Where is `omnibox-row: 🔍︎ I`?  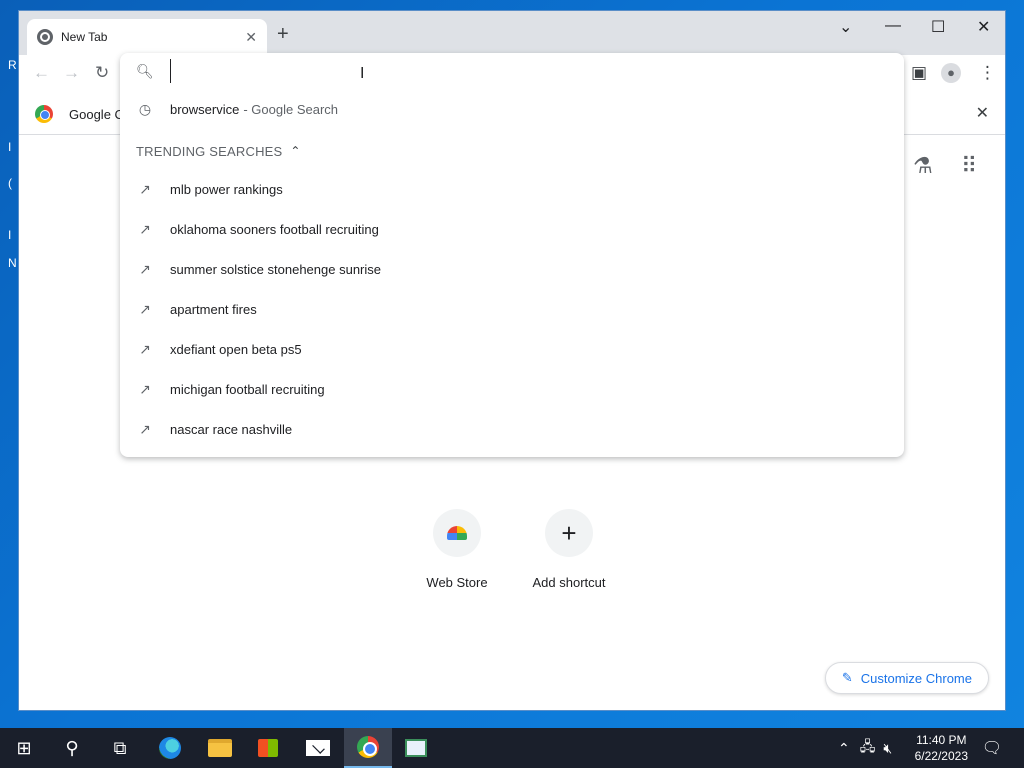 omnibox-row: 🔍︎ I is located at coordinates (512, 71).